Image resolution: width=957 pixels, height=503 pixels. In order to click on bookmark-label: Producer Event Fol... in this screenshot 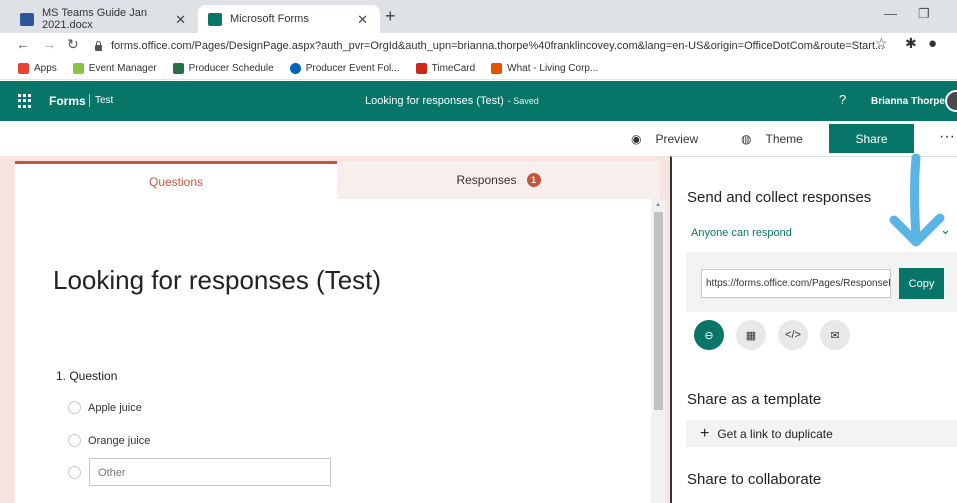, I will do `click(352, 68)`.